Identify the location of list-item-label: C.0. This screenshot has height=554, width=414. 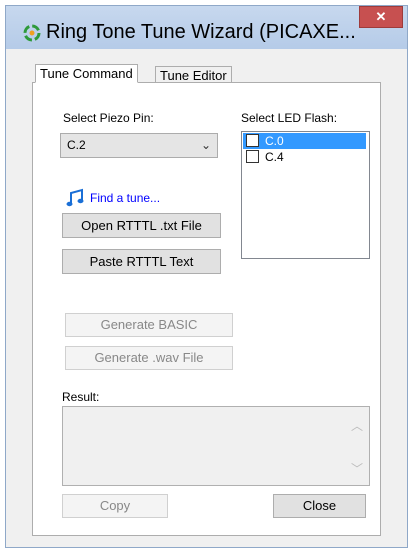
(274, 141).